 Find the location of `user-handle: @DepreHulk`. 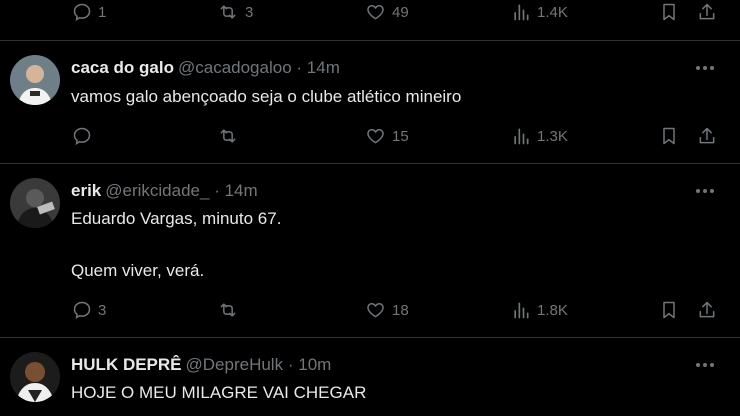

user-handle: @DepreHulk is located at coordinates (235, 364).